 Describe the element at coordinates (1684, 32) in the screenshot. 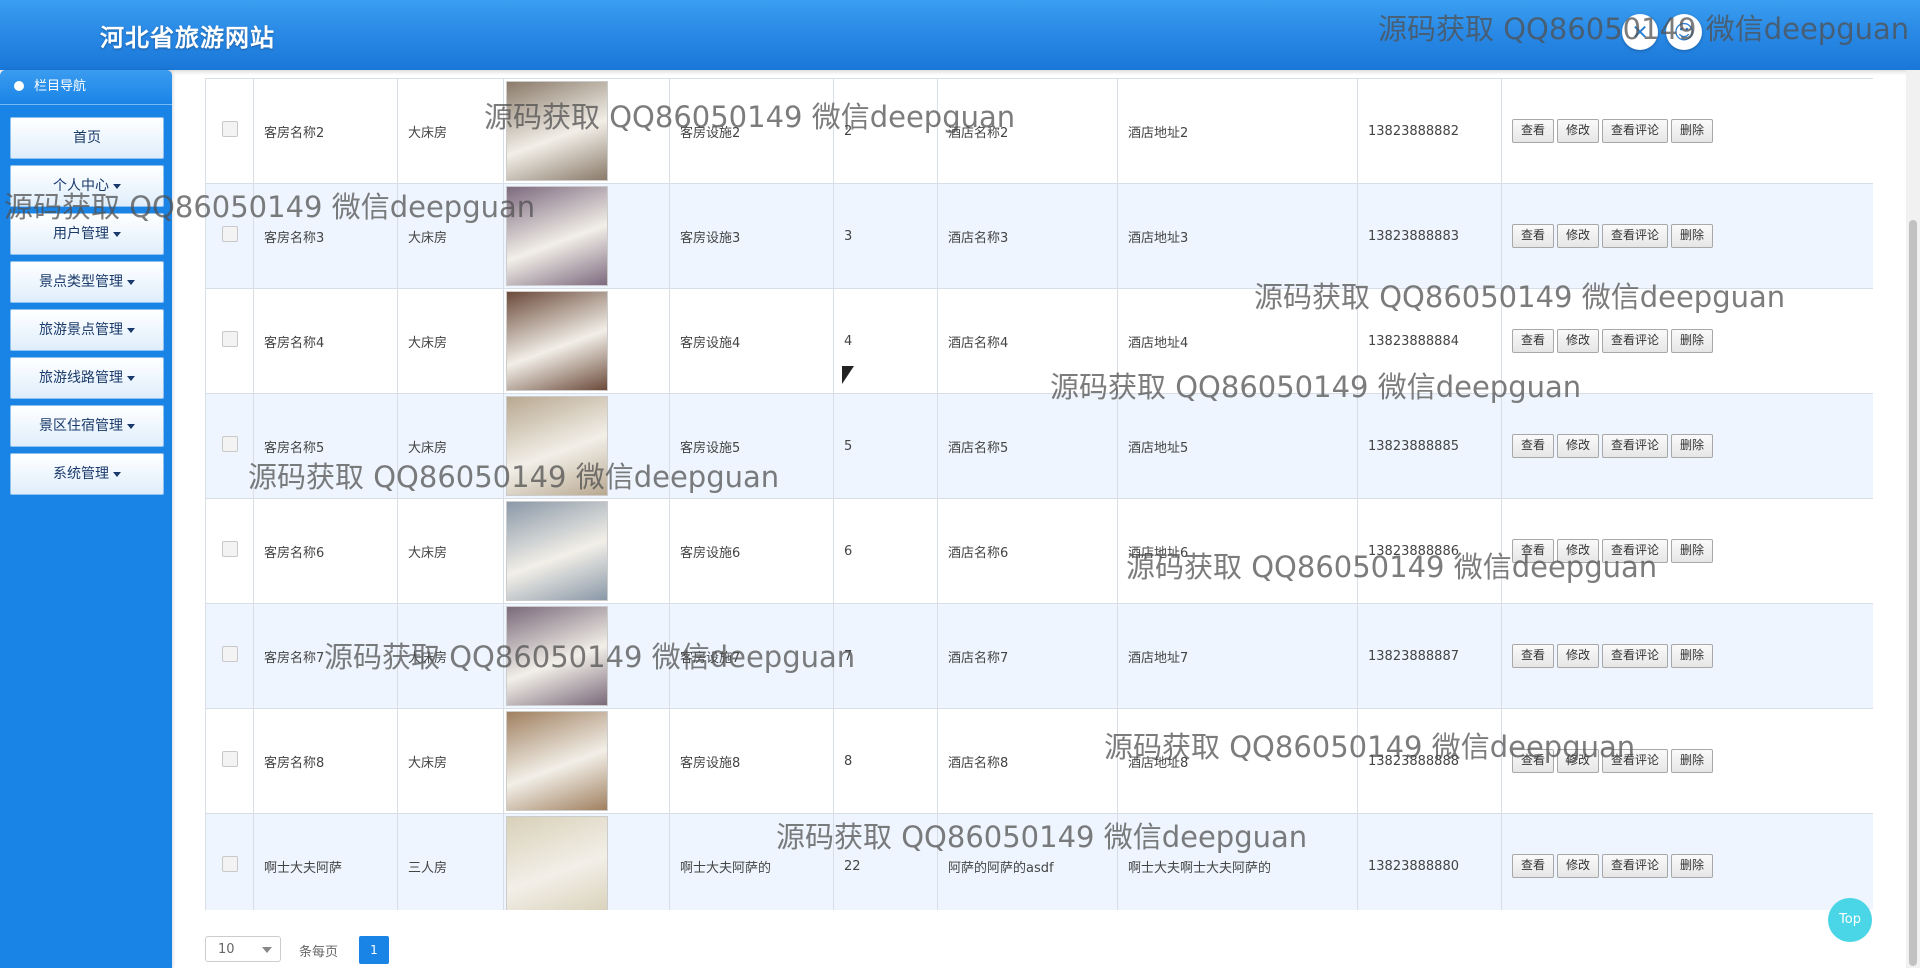

I see `user-icon: ☺` at that location.